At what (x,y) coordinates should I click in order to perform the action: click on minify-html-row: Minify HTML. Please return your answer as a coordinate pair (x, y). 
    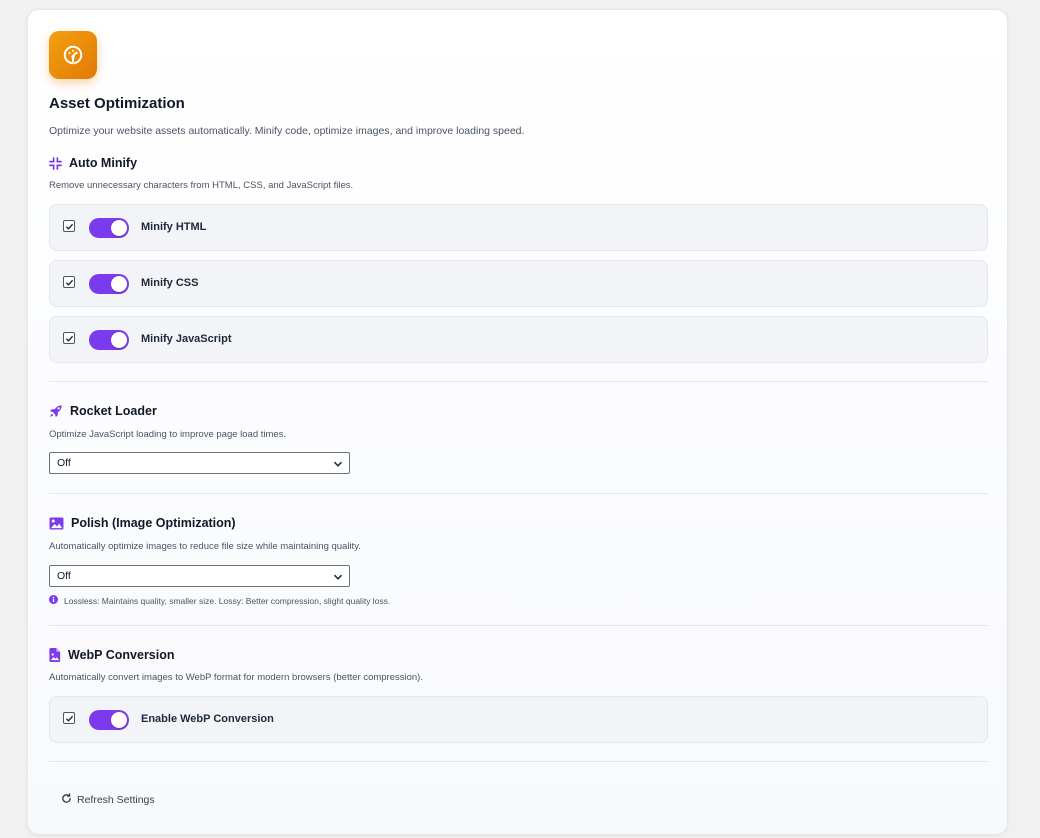
    Looking at the image, I should click on (518, 227).